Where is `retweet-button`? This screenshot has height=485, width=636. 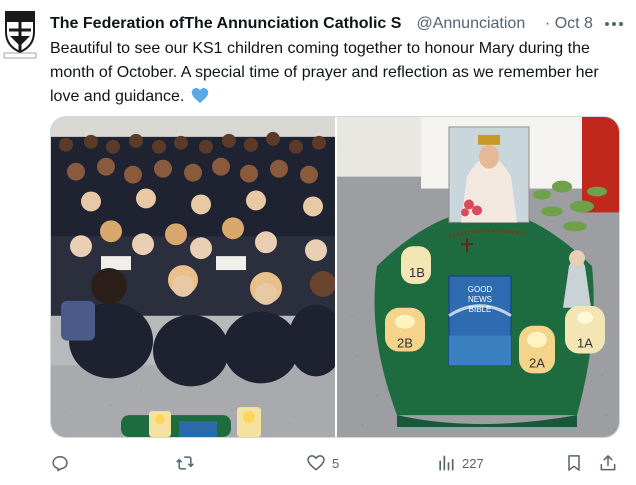 retweet-button is located at coordinates (185, 463).